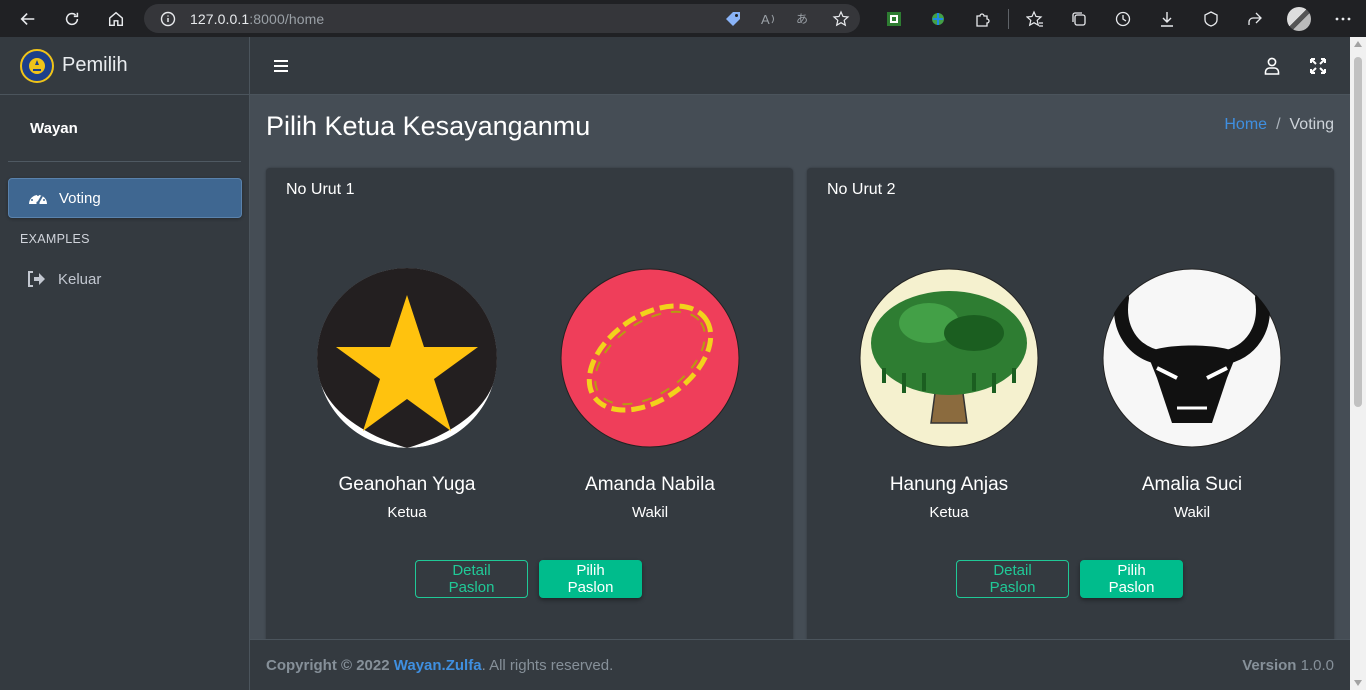 This screenshot has width=1366, height=690. I want to click on hamburger-menu-icon, so click(281, 66).